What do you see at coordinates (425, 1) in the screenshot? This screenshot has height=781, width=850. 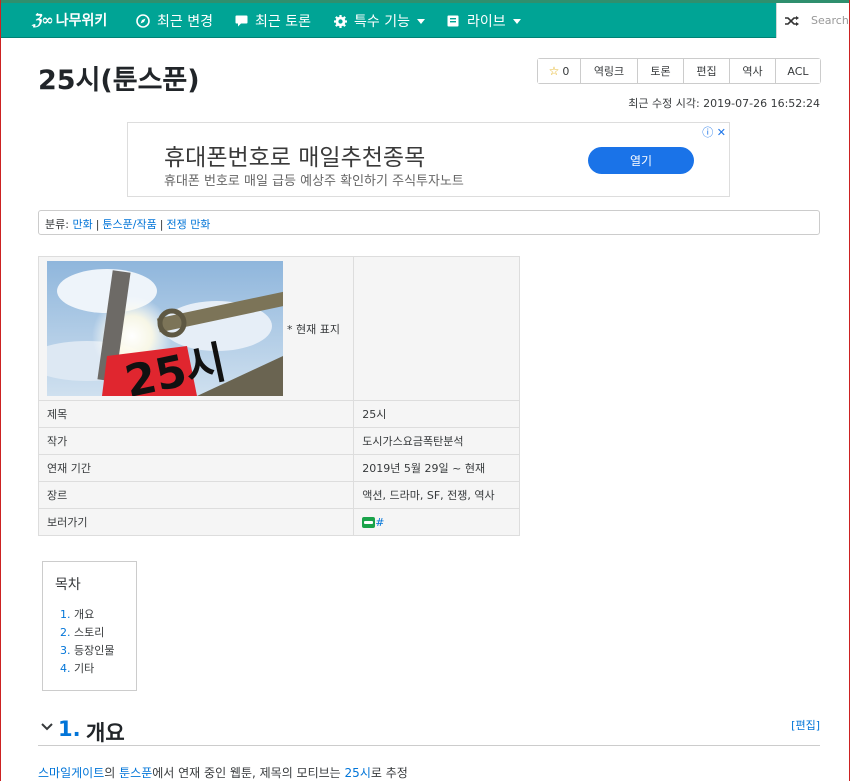 I see `navbar-top-accent` at bounding box center [425, 1].